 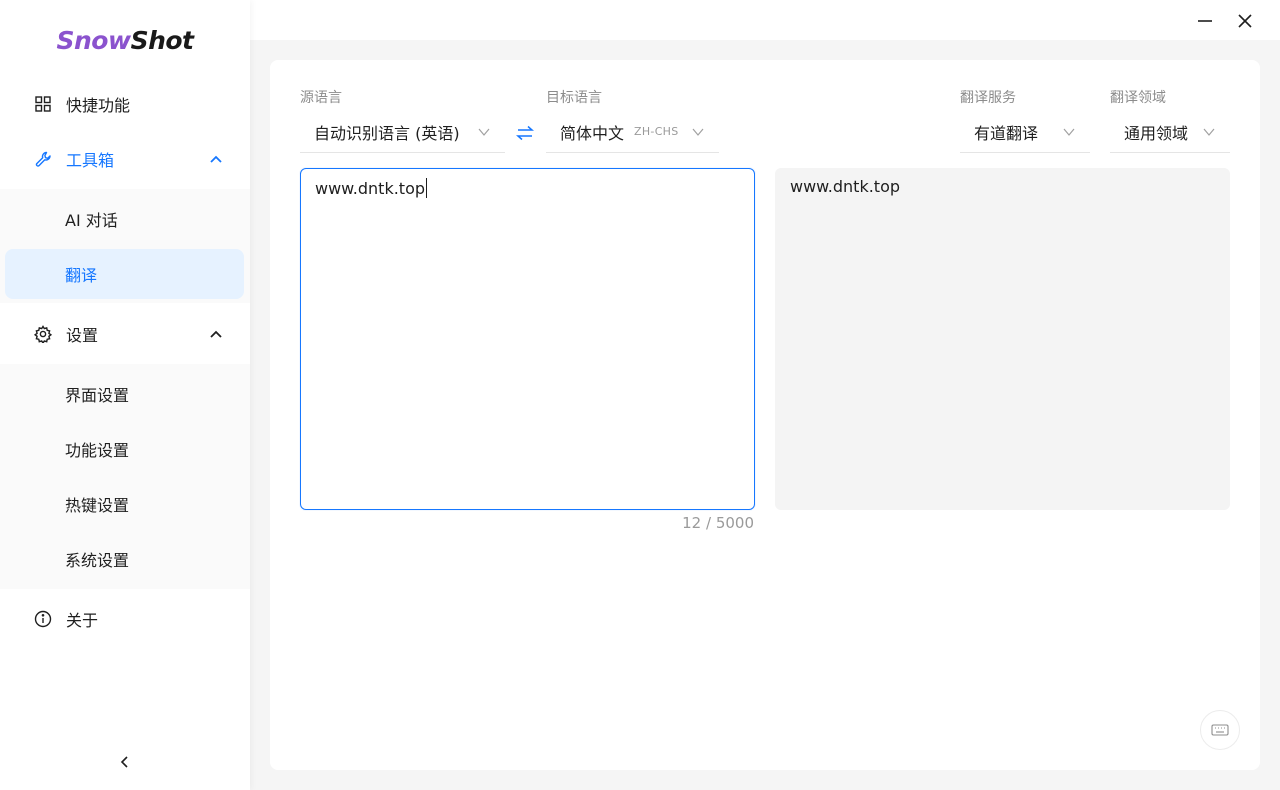 I want to click on sidebar-item-label: 快捷功能, so click(x=98, y=105).